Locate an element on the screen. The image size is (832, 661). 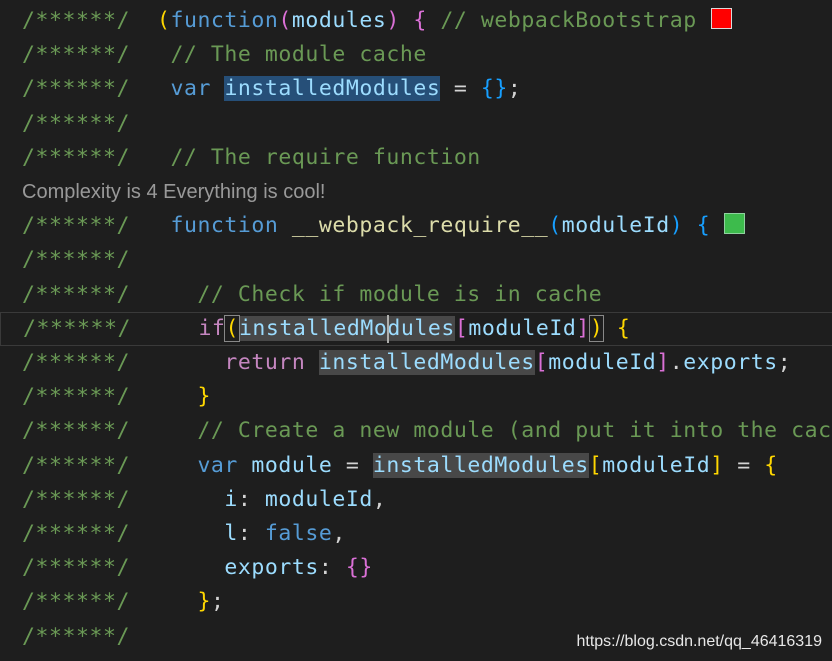
code-token-variable: installedMo is located at coordinates (313, 328).